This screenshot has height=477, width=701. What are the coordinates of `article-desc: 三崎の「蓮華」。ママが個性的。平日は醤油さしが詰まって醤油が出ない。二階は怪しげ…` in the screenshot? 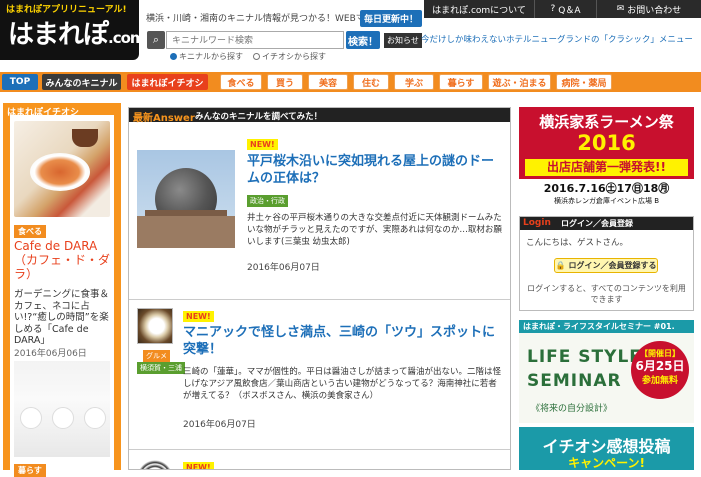 It's located at (342, 384).